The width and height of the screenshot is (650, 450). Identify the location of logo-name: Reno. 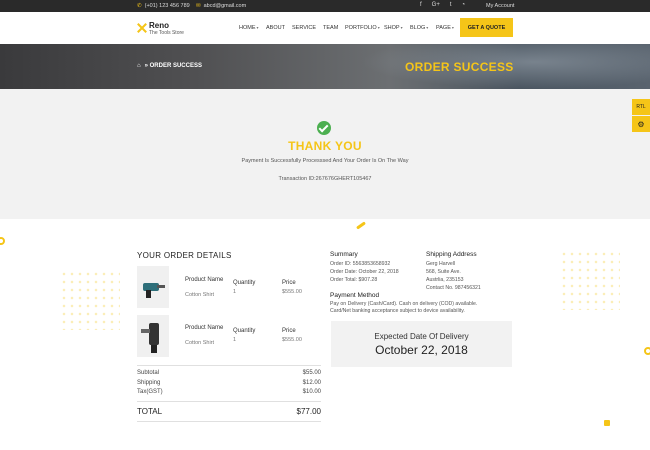
(159, 25).